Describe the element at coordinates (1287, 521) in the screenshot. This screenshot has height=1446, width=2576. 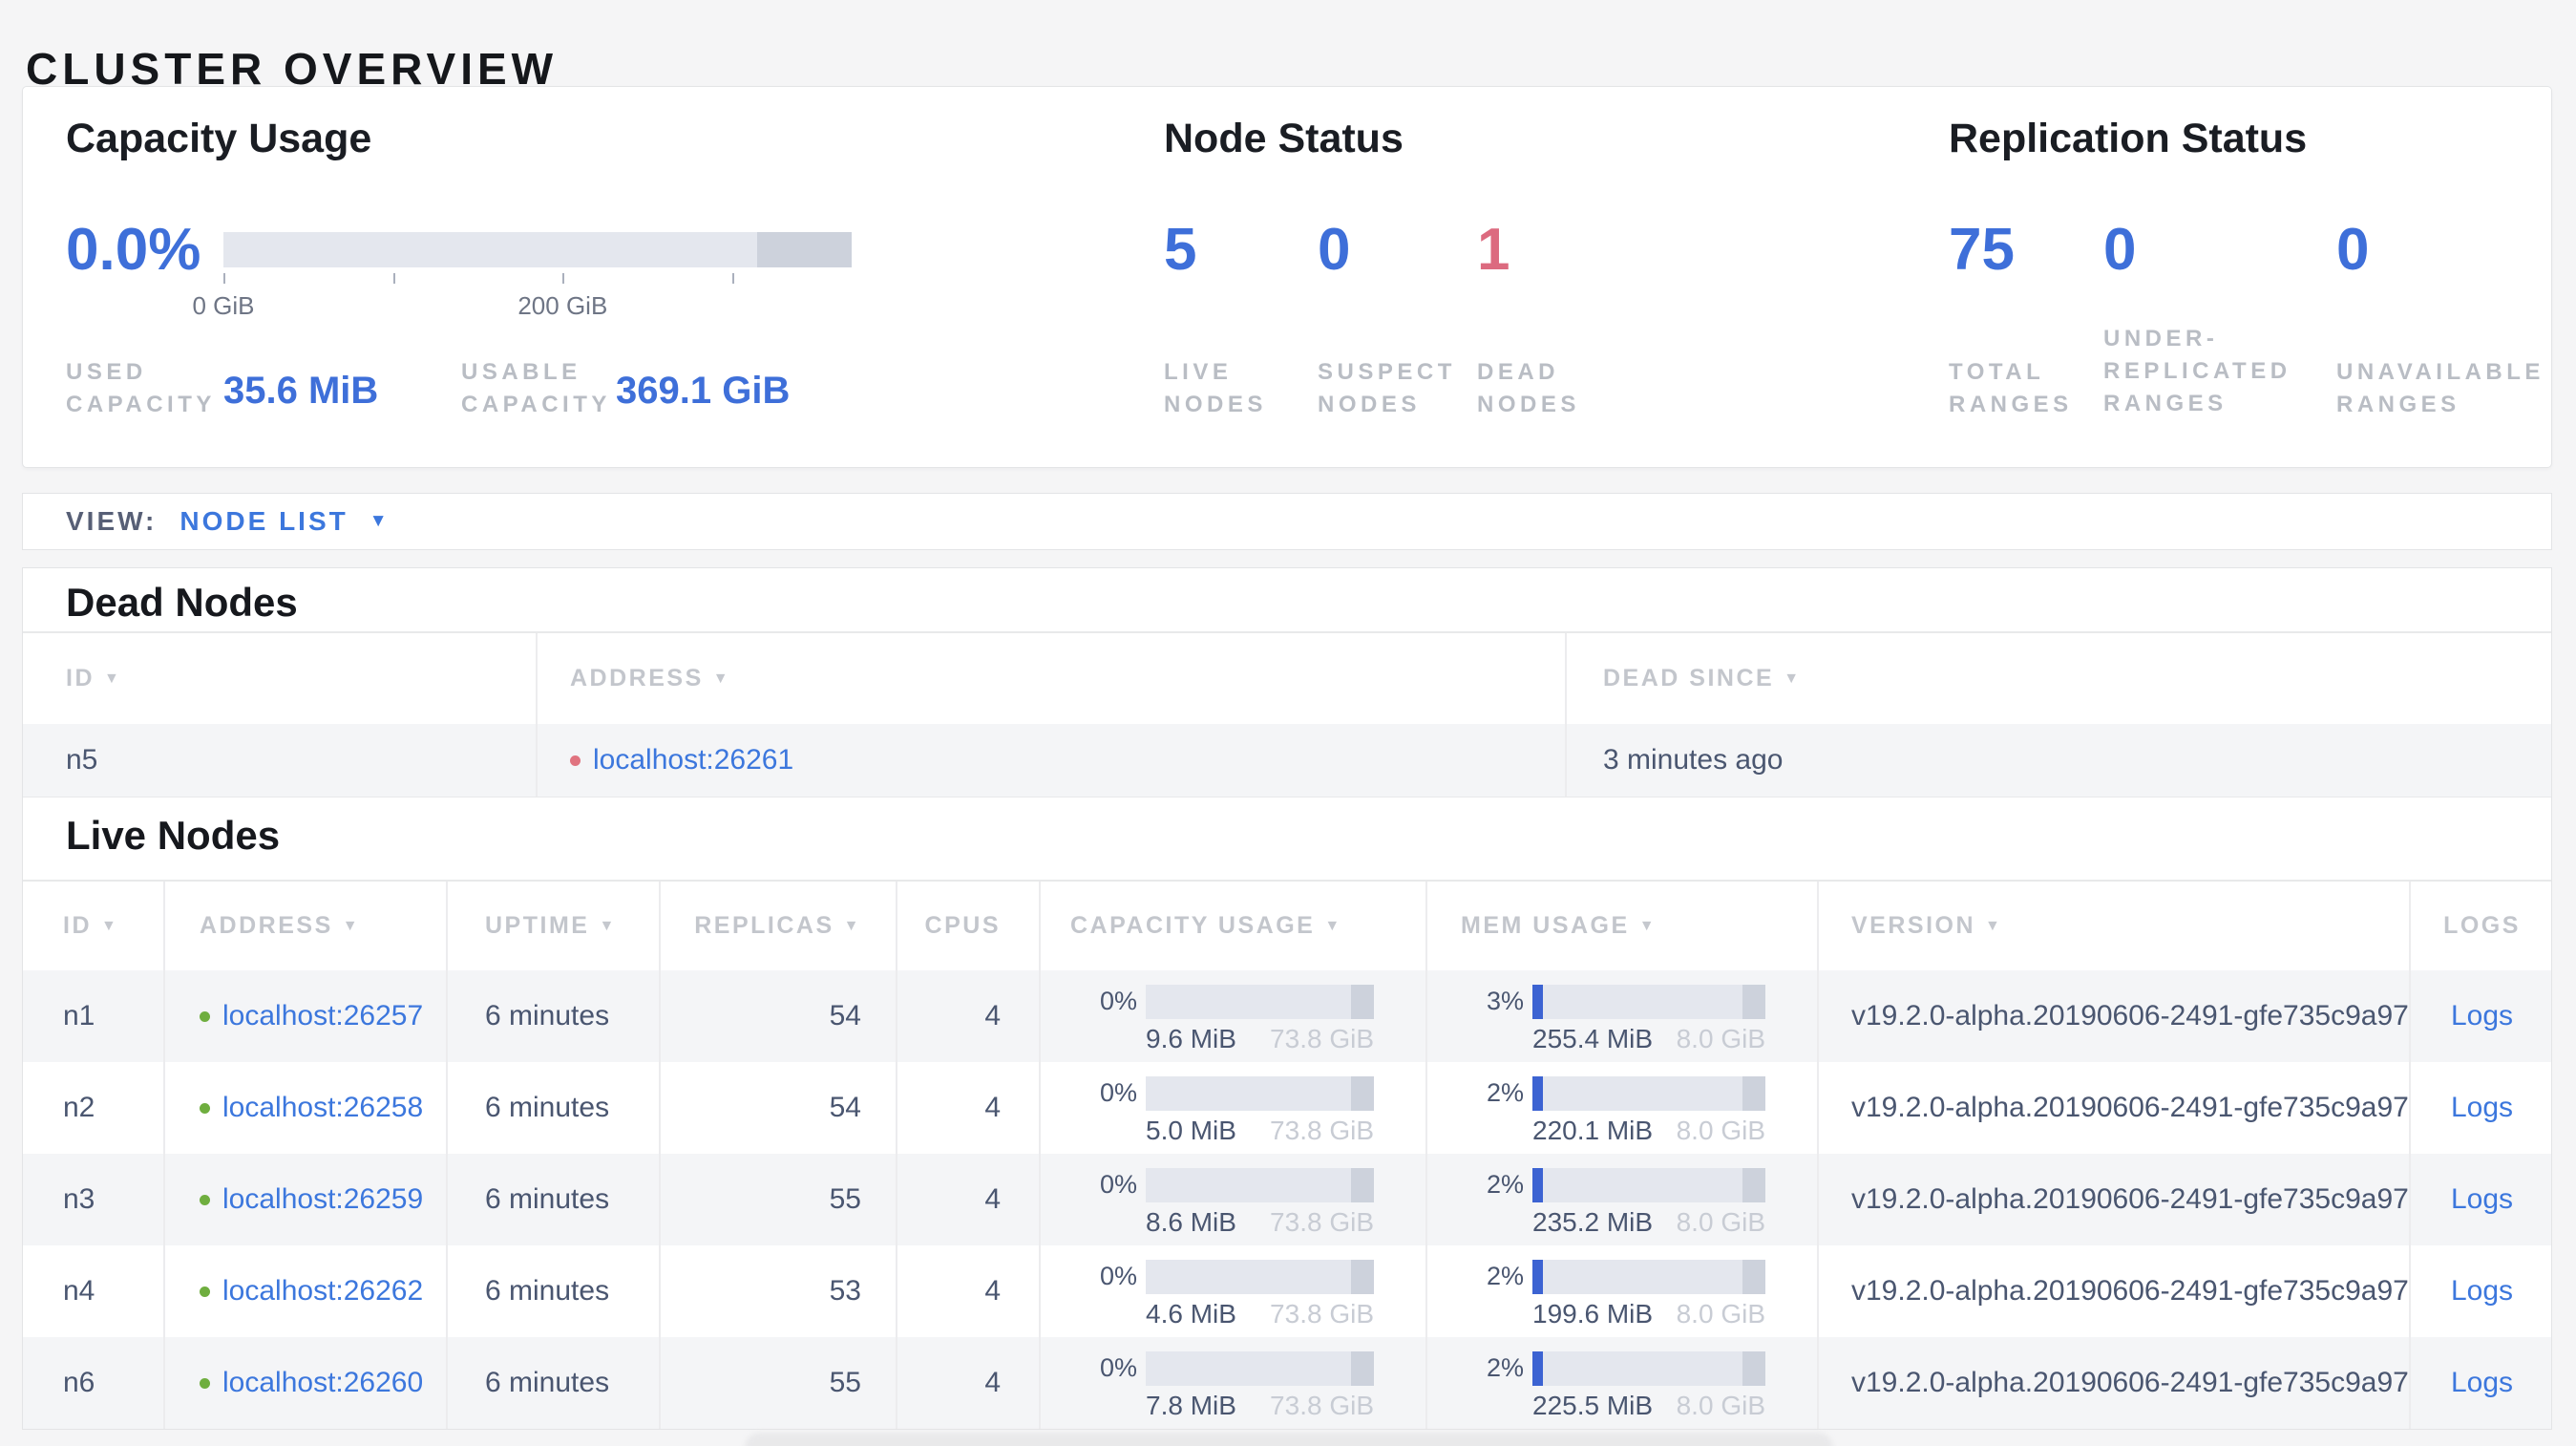
I see `view-bar: VIEW: NODE LIST ▼` at that location.